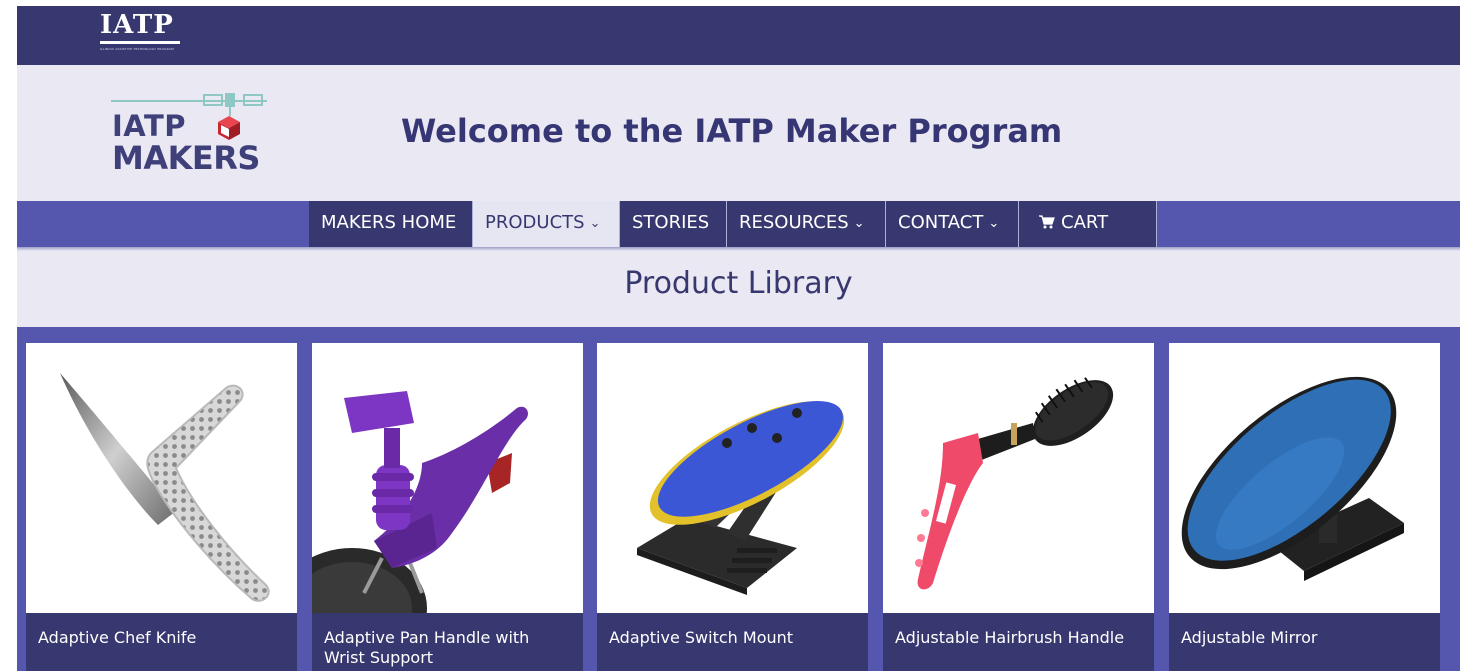 This screenshot has height=671, width=1460. I want to click on nav-contact-label: CONTACT, so click(941, 222).